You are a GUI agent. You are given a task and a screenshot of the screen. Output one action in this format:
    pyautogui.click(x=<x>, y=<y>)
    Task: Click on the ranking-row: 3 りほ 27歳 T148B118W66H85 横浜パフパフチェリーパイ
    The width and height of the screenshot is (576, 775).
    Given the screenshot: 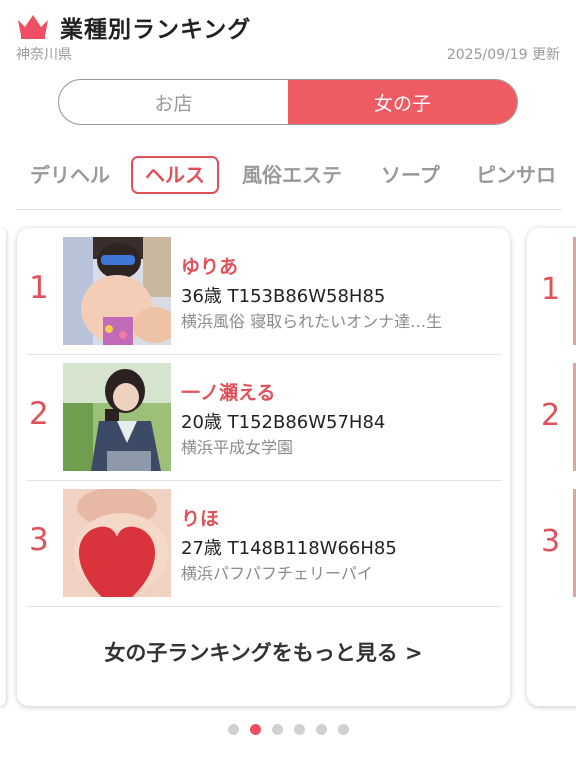 What is the action you would take?
    pyautogui.click(x=263, y=543)
    